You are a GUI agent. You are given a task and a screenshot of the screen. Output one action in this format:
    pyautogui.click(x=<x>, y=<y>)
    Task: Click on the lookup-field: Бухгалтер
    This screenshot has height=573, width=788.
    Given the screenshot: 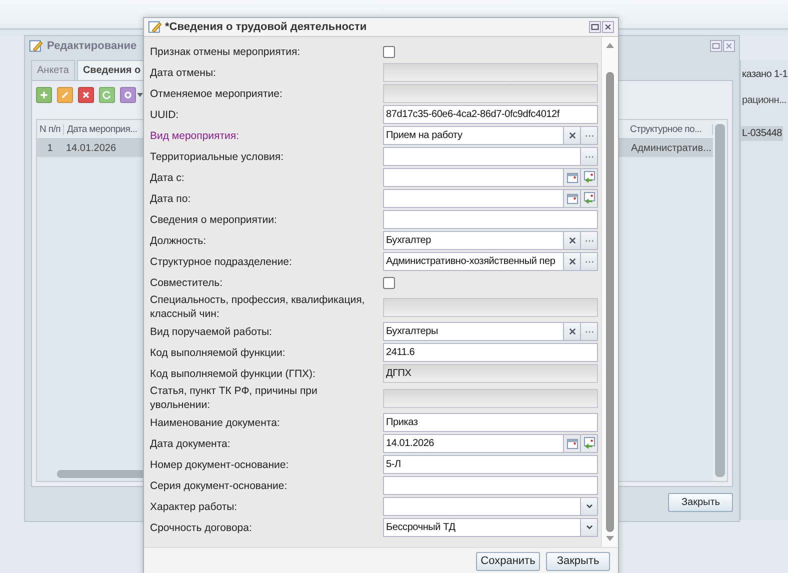 What is the action you would take?
    pyautogui.click(x=473, y=240)
    